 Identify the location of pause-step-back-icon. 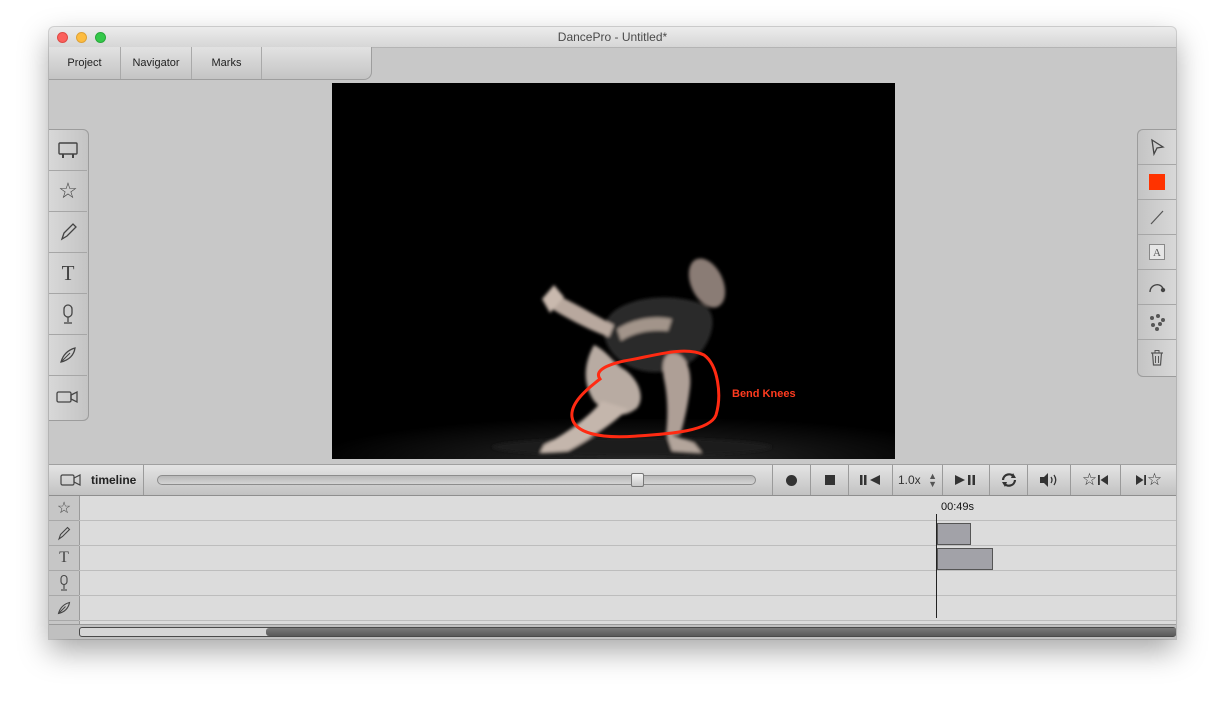
(869, 480).